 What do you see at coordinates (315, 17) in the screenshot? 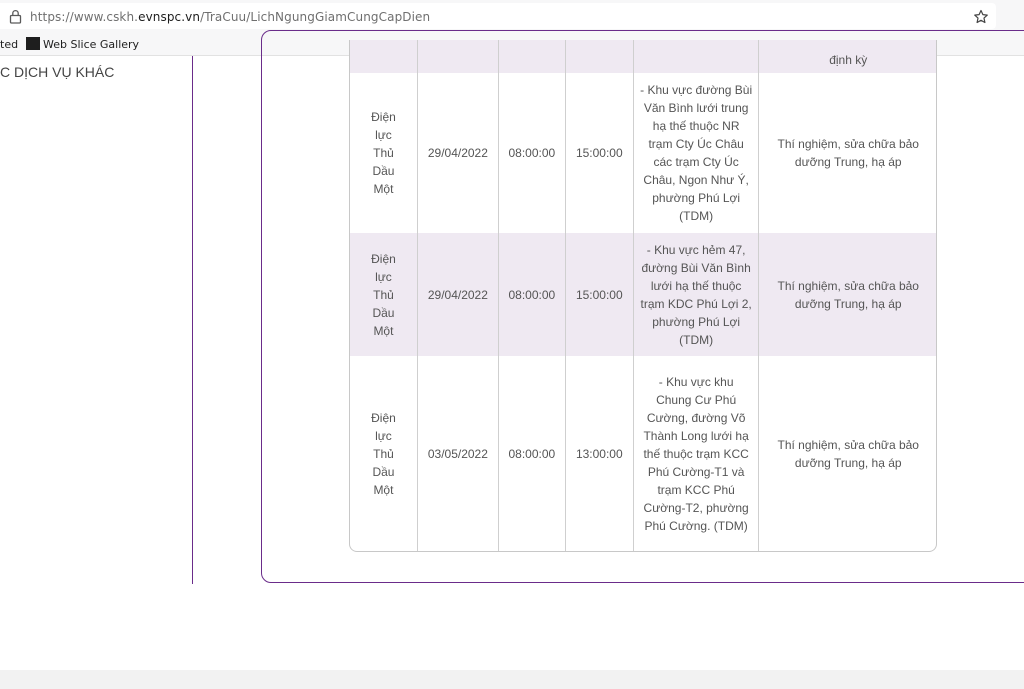
I see `url-path: /TraCuu/LichNgungGiamCungCapDien` at bounding box center [315, 17].